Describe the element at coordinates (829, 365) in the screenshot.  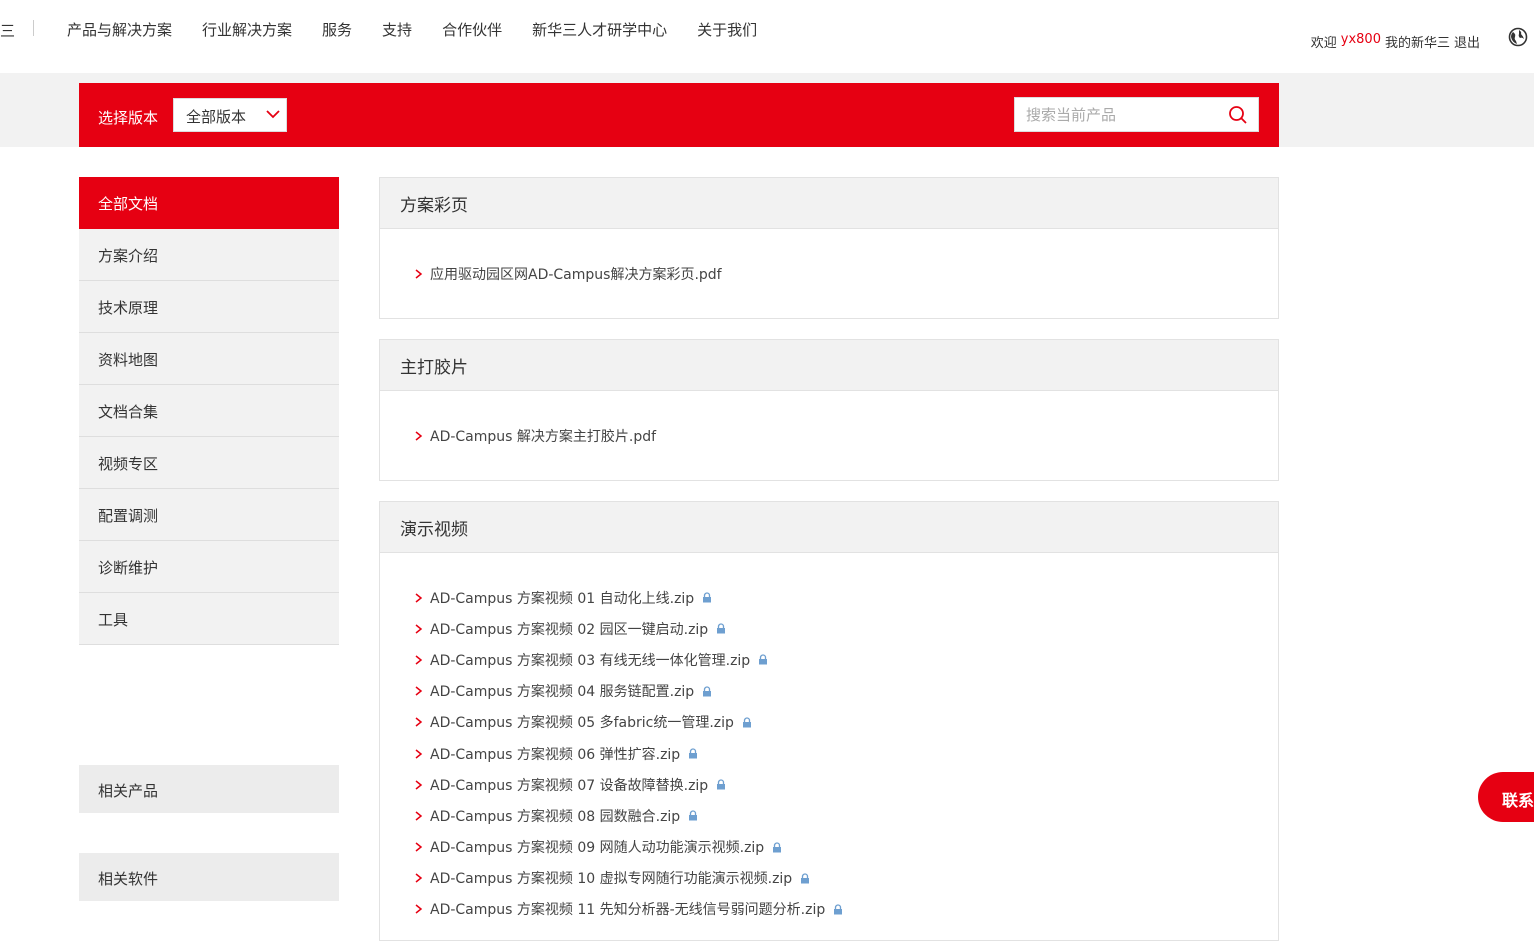
I see `section-title: 主打胶片` at that location.